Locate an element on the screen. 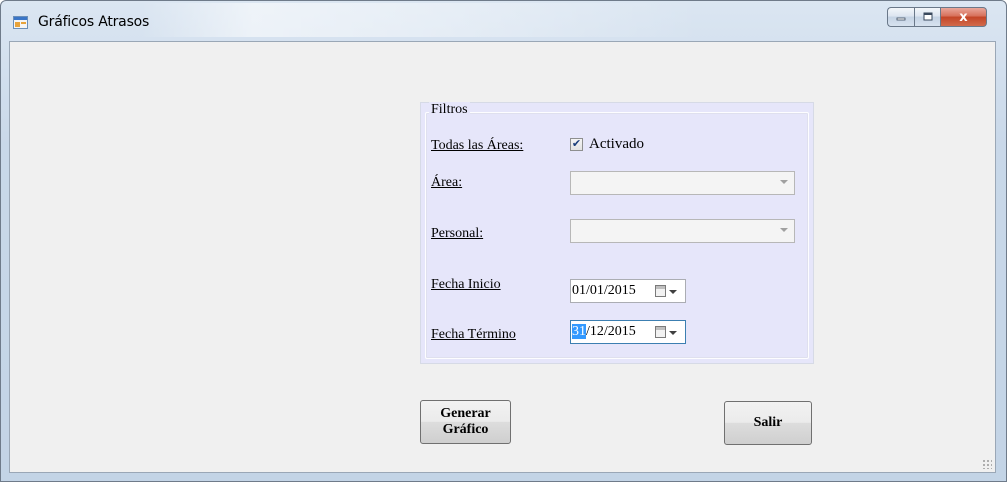 This screenshot has height=482, width=1007. window-title: Gráficos Atrasos is located at coordinates (94, 22).